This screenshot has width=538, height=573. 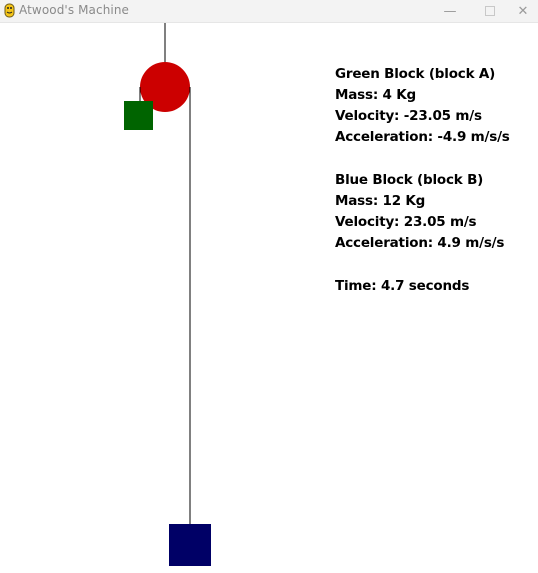 I want to click on block-a-green, so click(x=138, y=115).